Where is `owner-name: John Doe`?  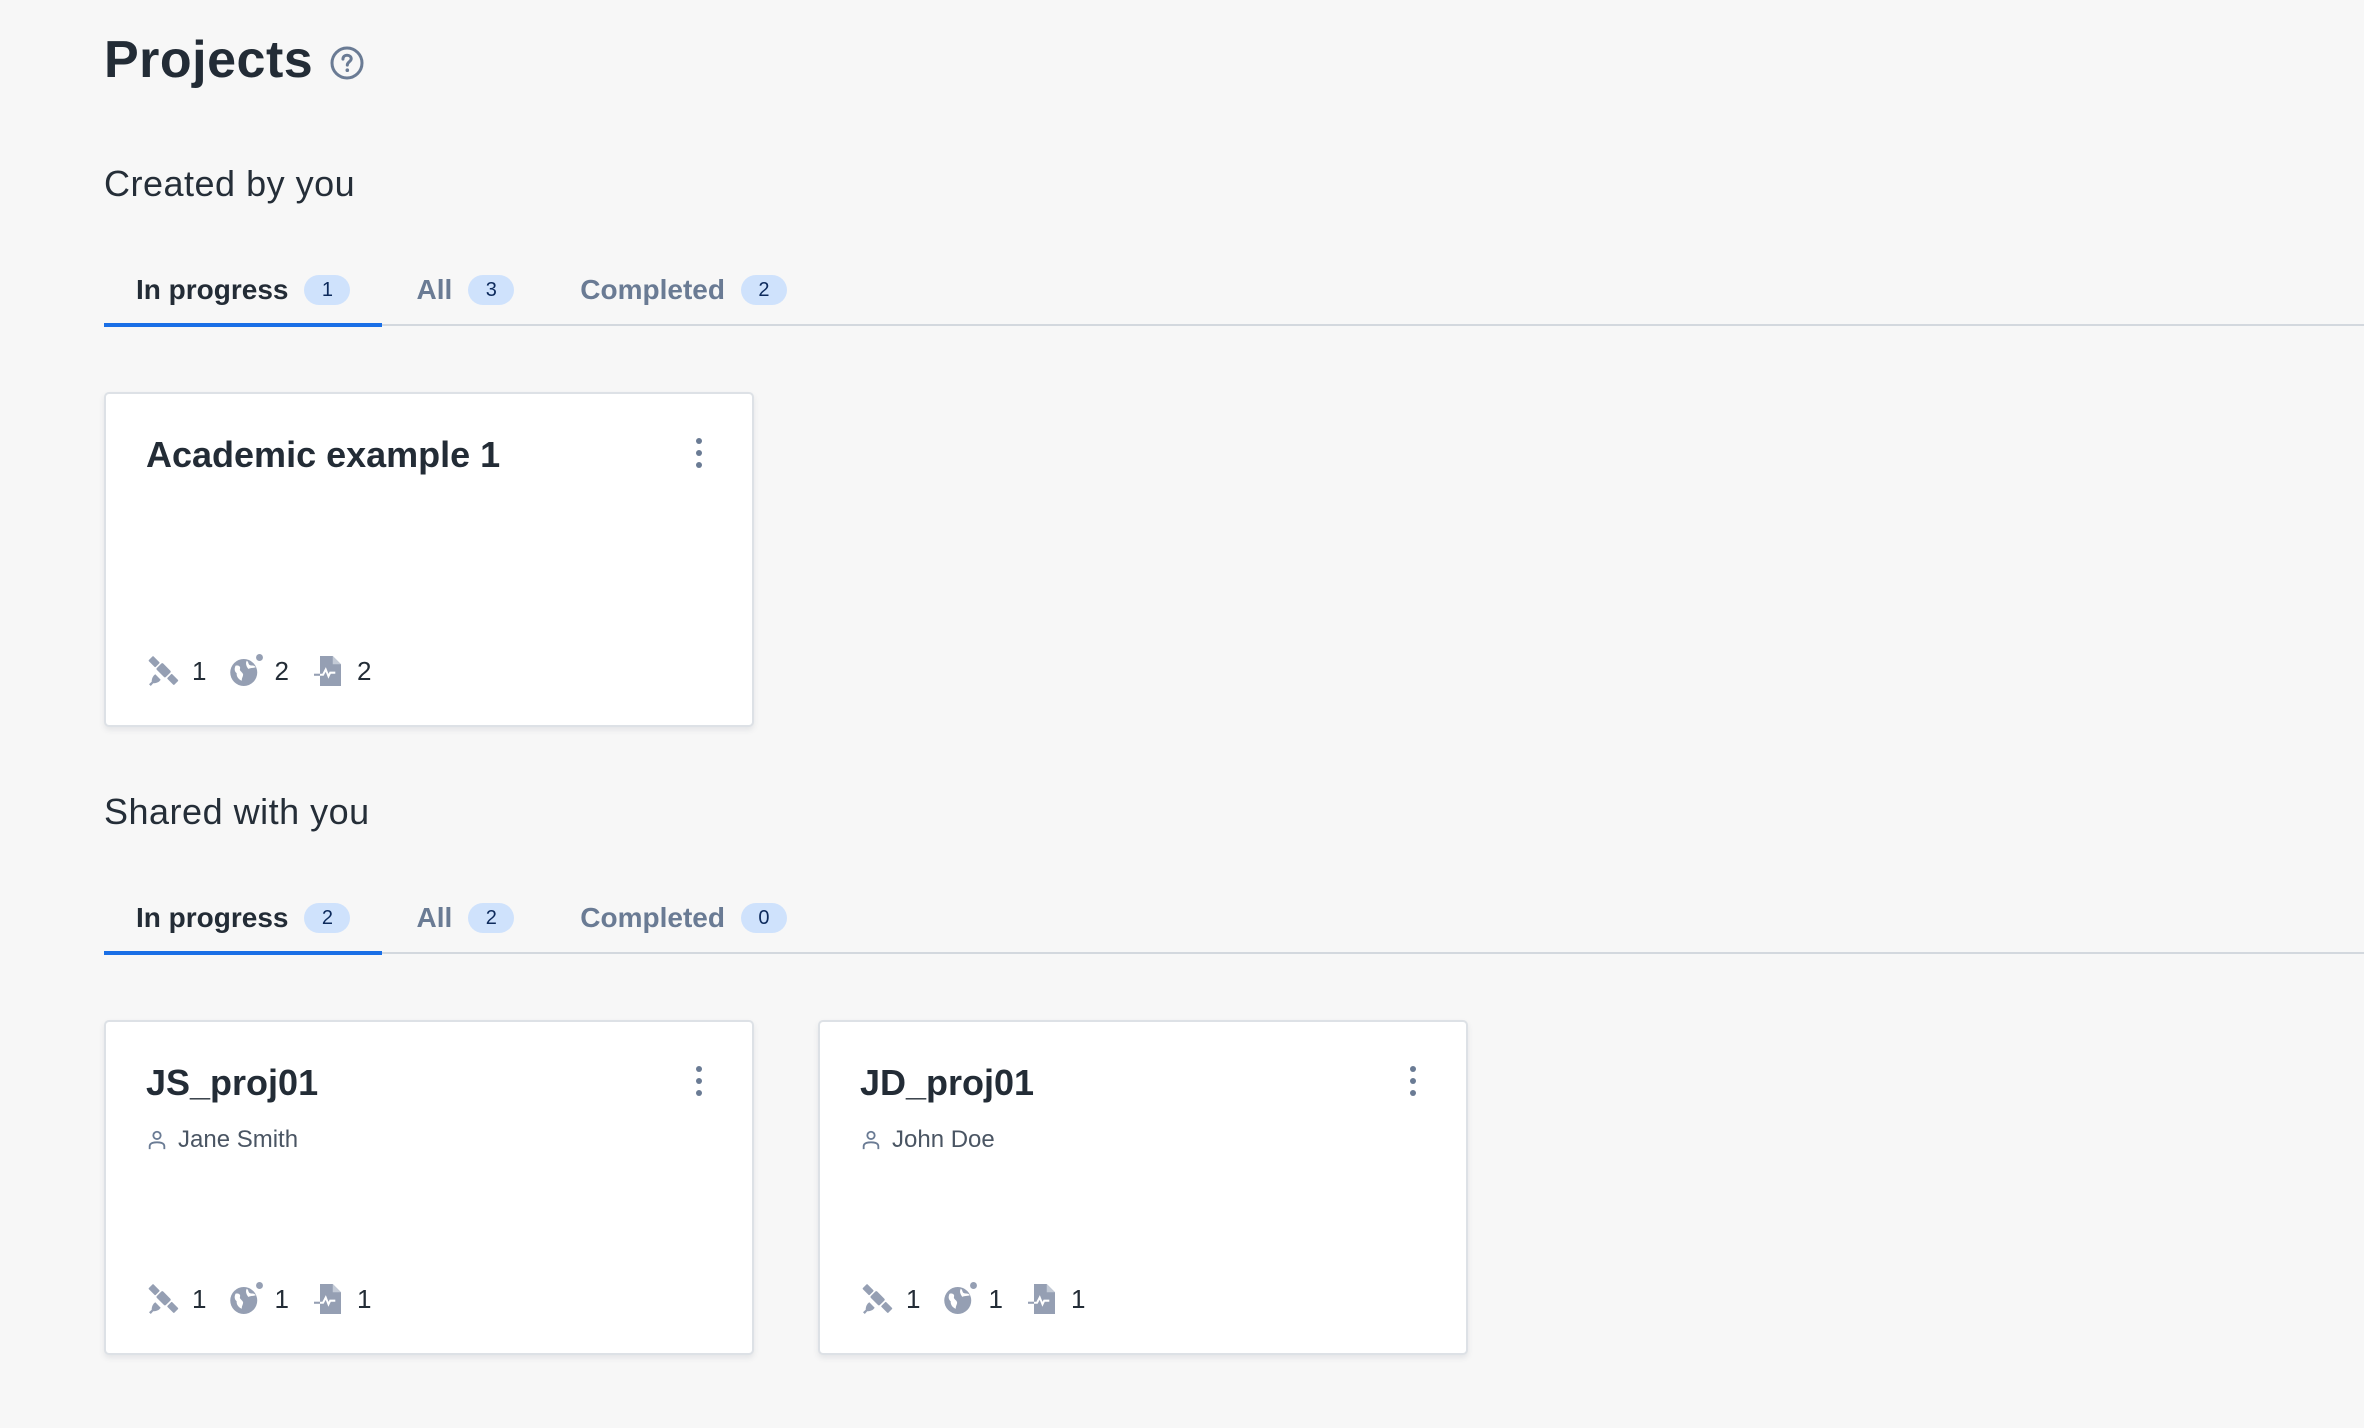 owner-name: John Doe is located at coordinates (943, 1139).